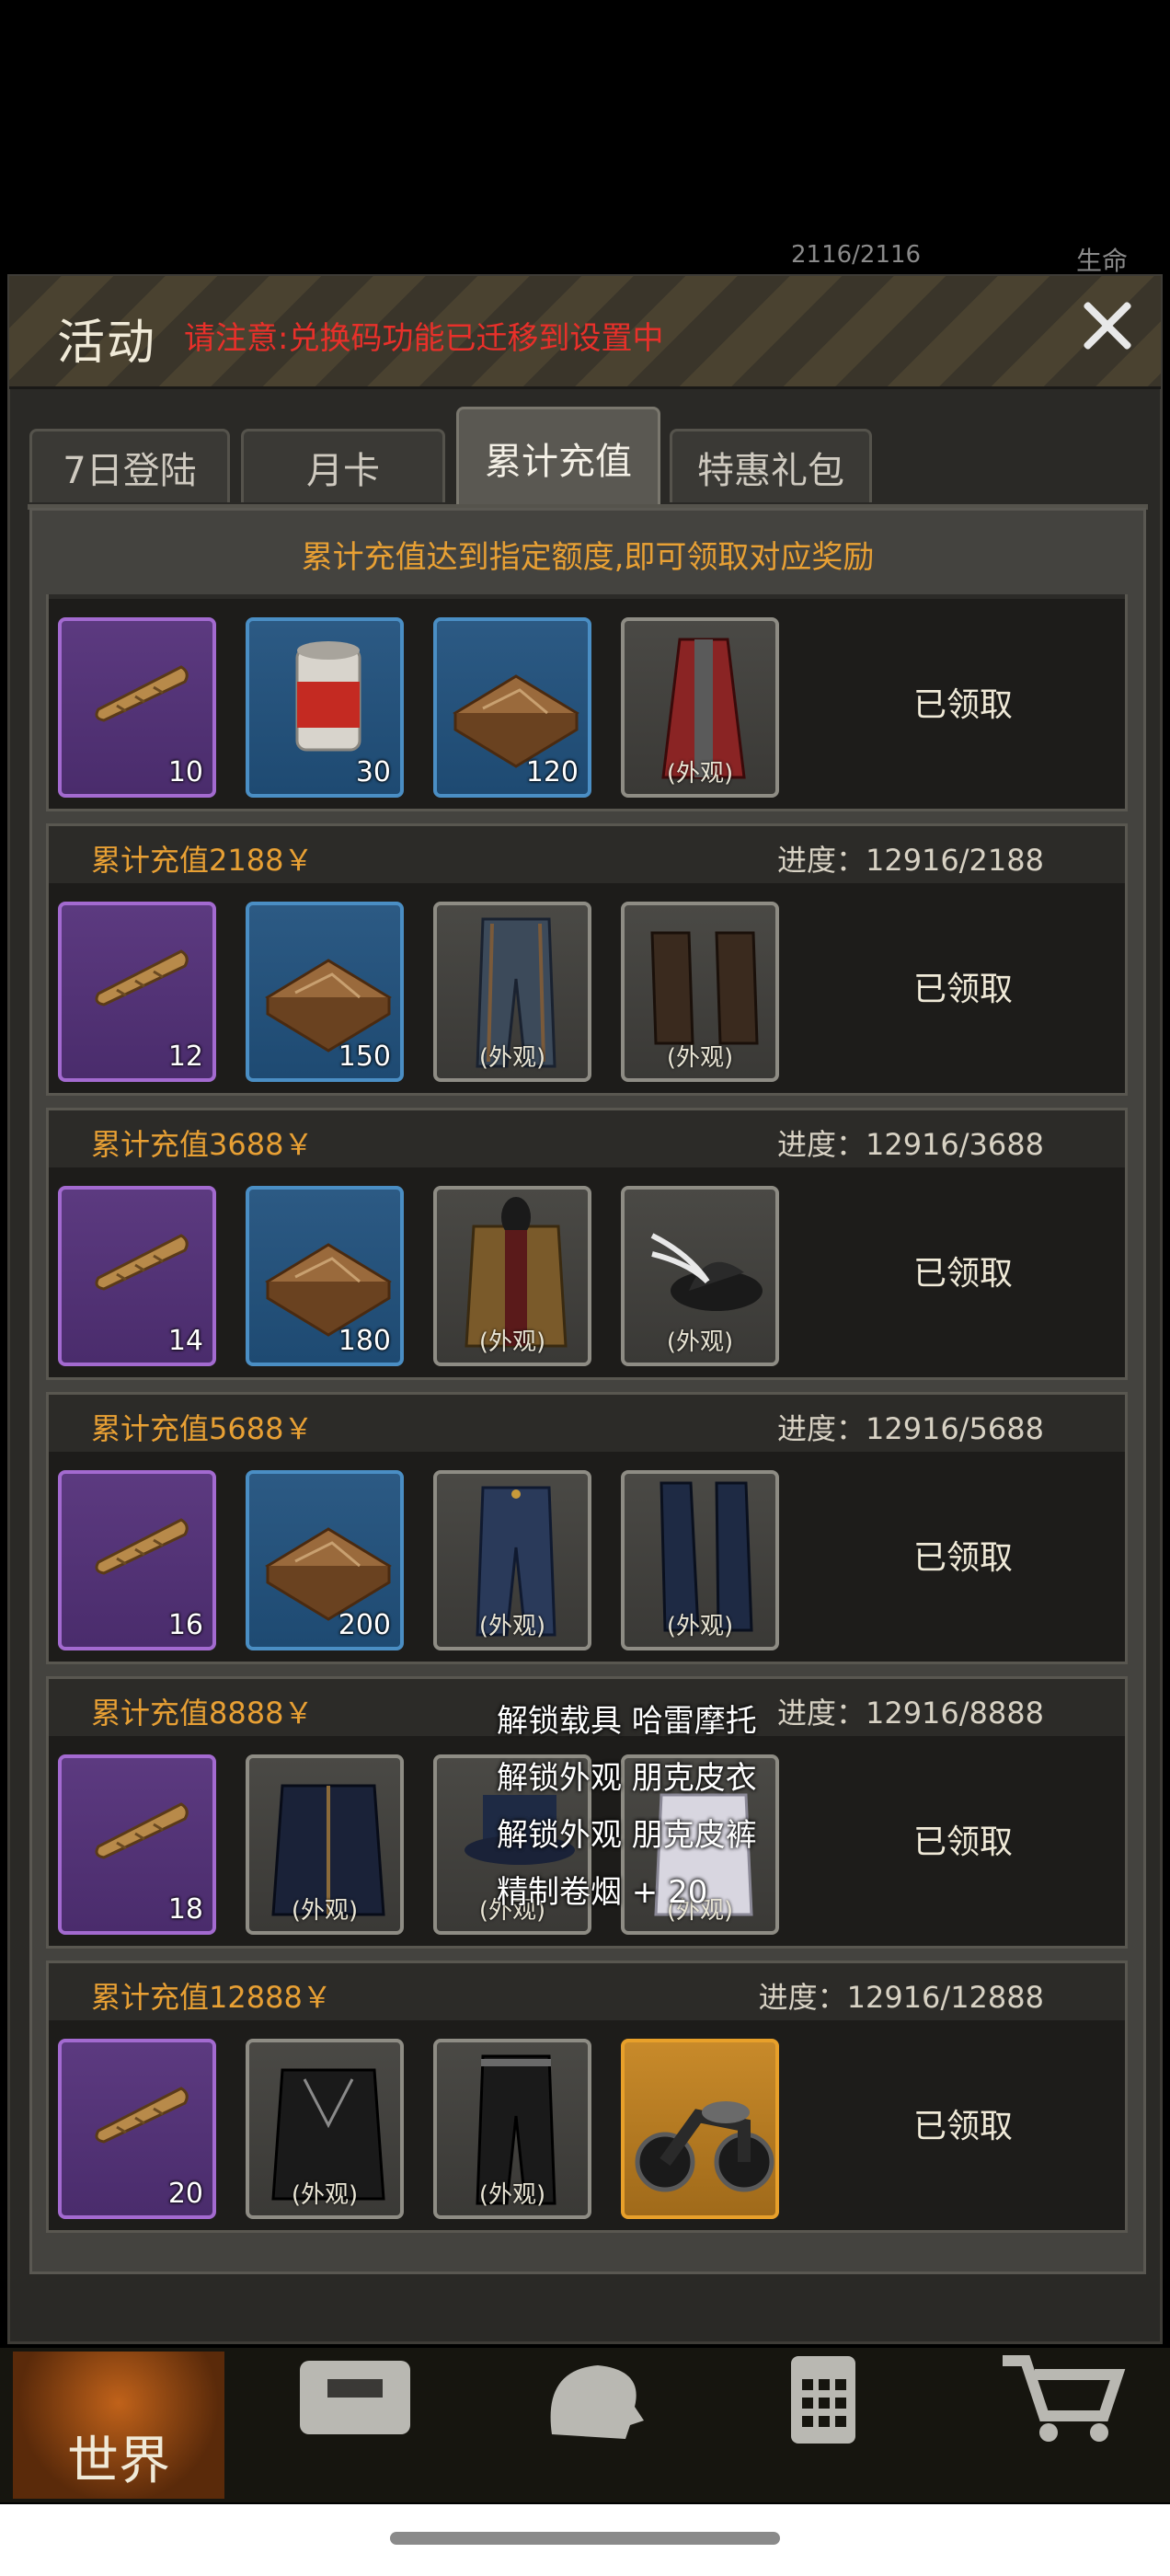 This screenshot has height=2576, width=1170. I want to click on reward-tier-card: 累计充值3688￥ 进度：12916/3688 14 180 (外观) (外观) 已领取, so click(587, 1244).